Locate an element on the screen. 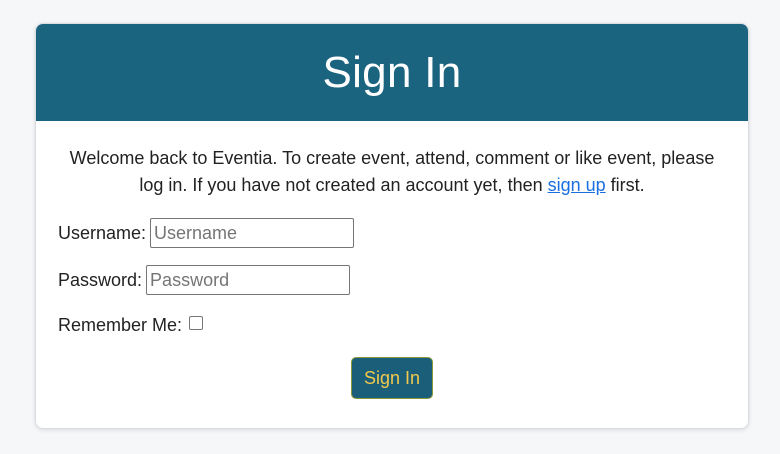  username-input is located at coordinates (252, 233).